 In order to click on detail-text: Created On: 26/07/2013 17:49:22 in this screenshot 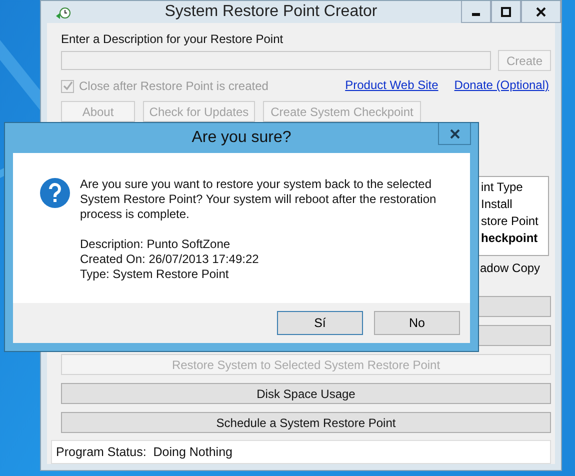, I will do `click(170, 259)`.